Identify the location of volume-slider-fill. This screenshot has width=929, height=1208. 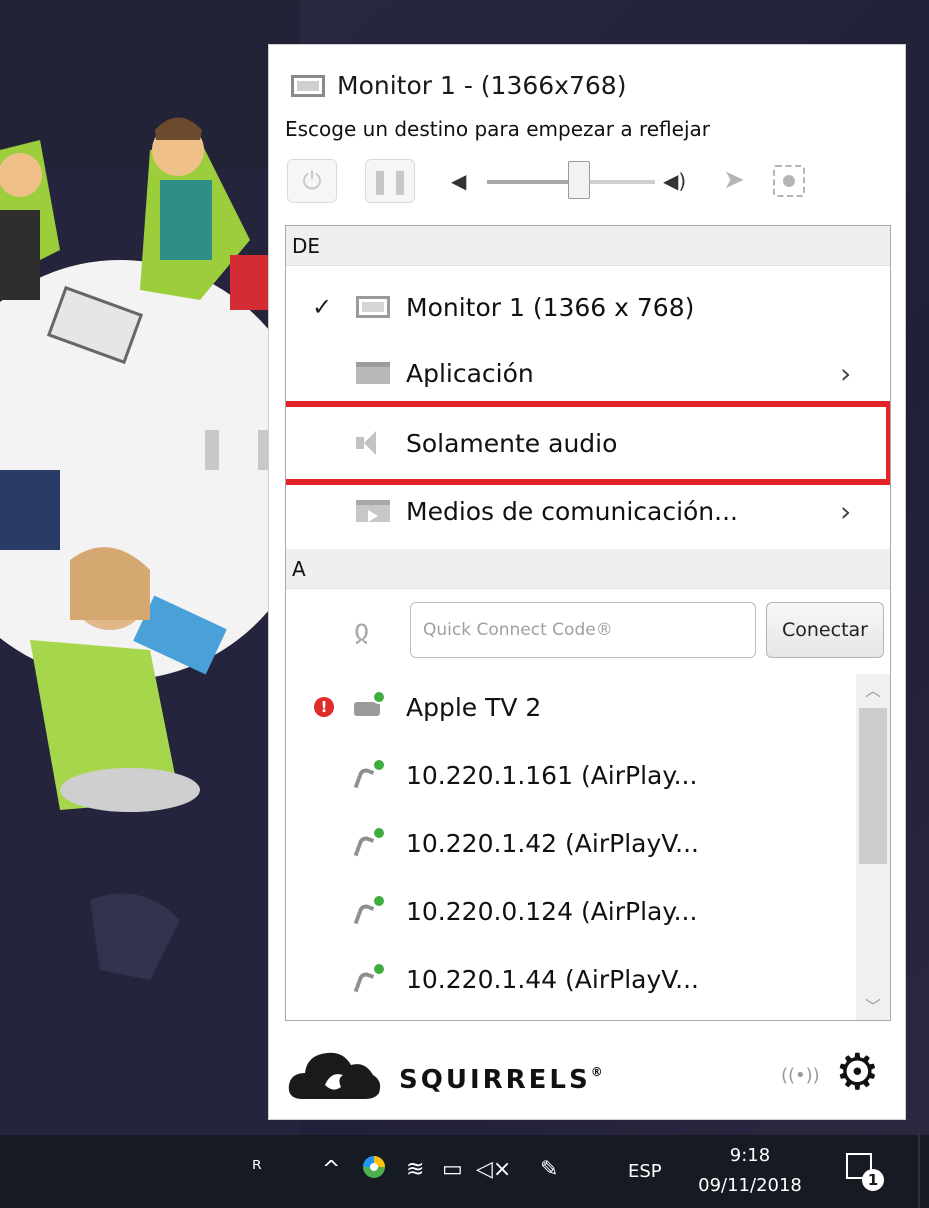
(533, 182).